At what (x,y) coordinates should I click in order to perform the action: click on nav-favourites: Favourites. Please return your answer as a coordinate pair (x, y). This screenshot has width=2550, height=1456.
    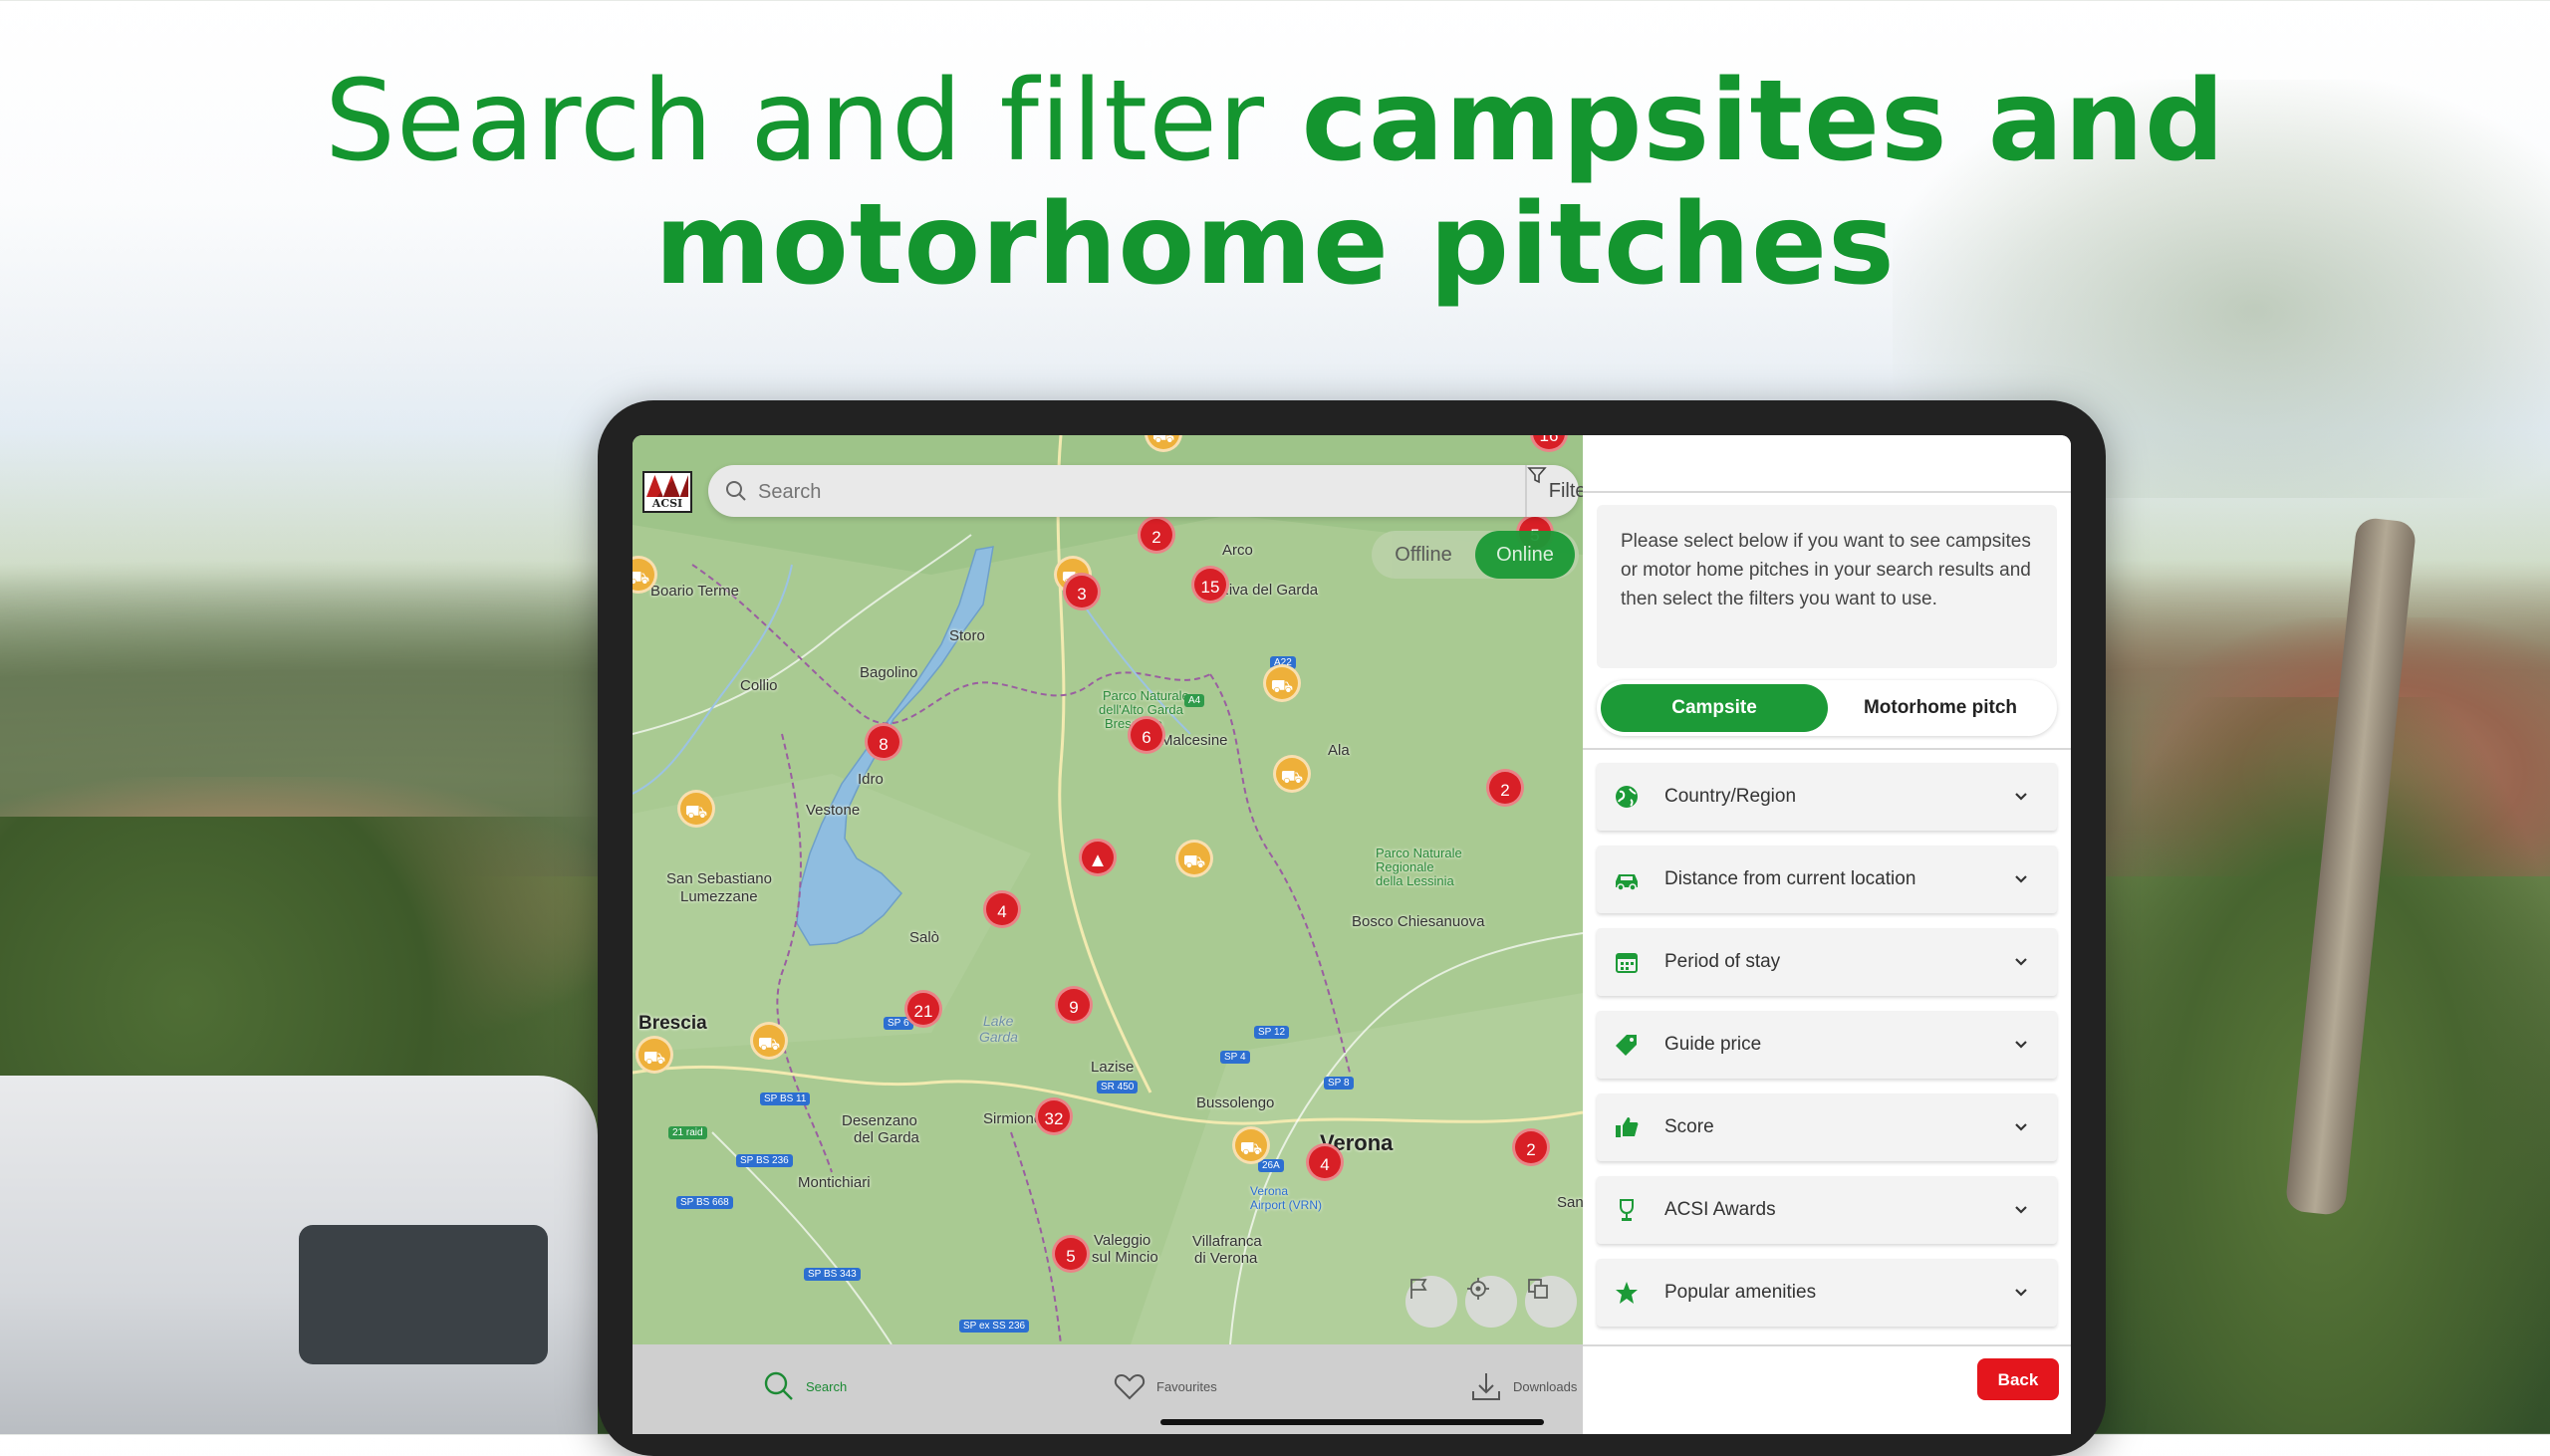
    Looking at the image, I should click on (1165, 1386).